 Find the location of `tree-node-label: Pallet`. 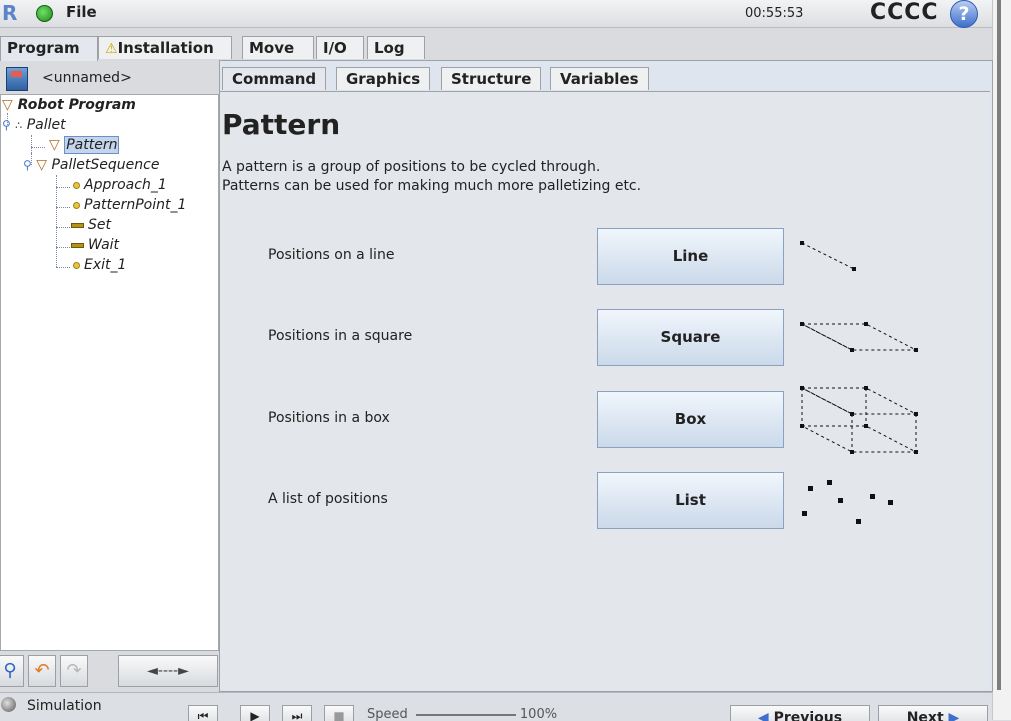

tree-node-label: Pallet is located at coordinates (46, 125).